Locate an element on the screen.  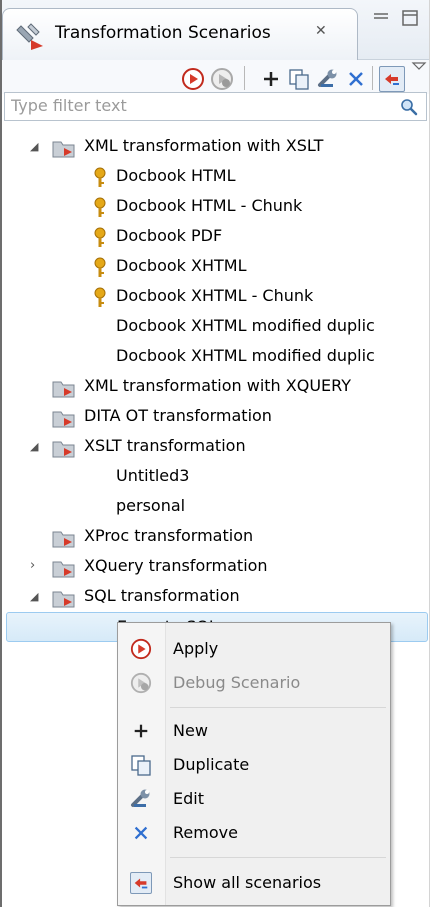
menu-item-remove: Remove is located at coordinates (254, 833).